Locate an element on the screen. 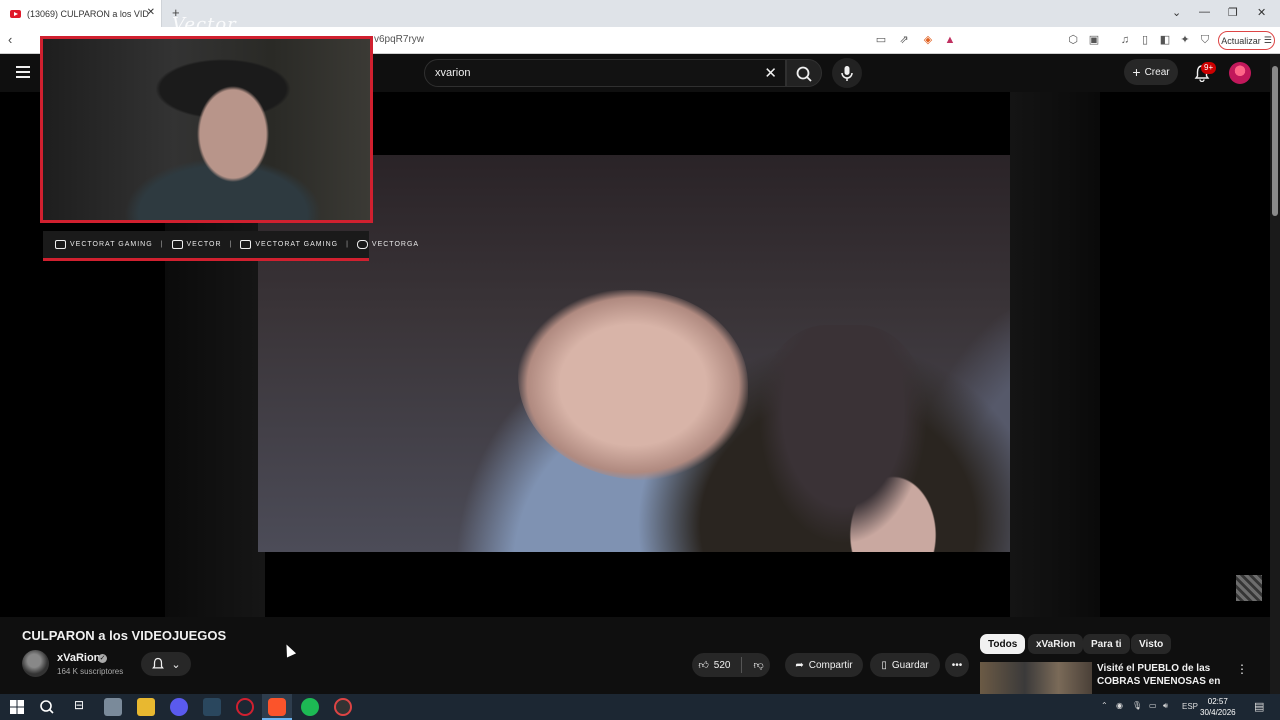 This screenshot has width=1280, height=720. social-twitch: VECTOR is located at coordinates (196, 244).